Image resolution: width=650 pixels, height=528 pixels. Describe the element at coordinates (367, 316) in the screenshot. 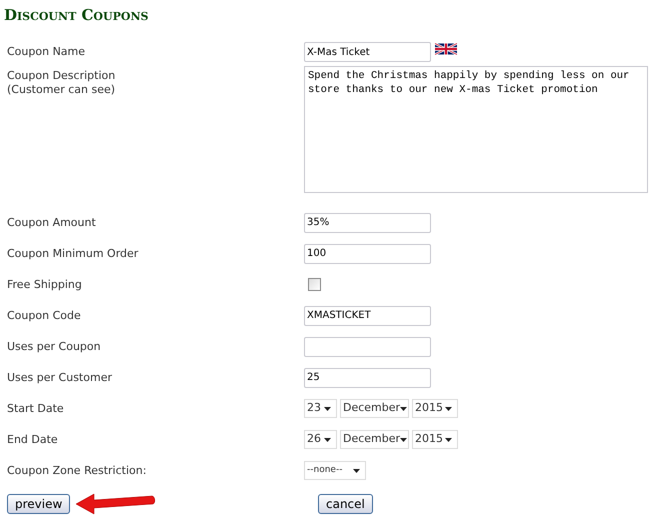

I see `input-field: XMASTICKET` at that location.